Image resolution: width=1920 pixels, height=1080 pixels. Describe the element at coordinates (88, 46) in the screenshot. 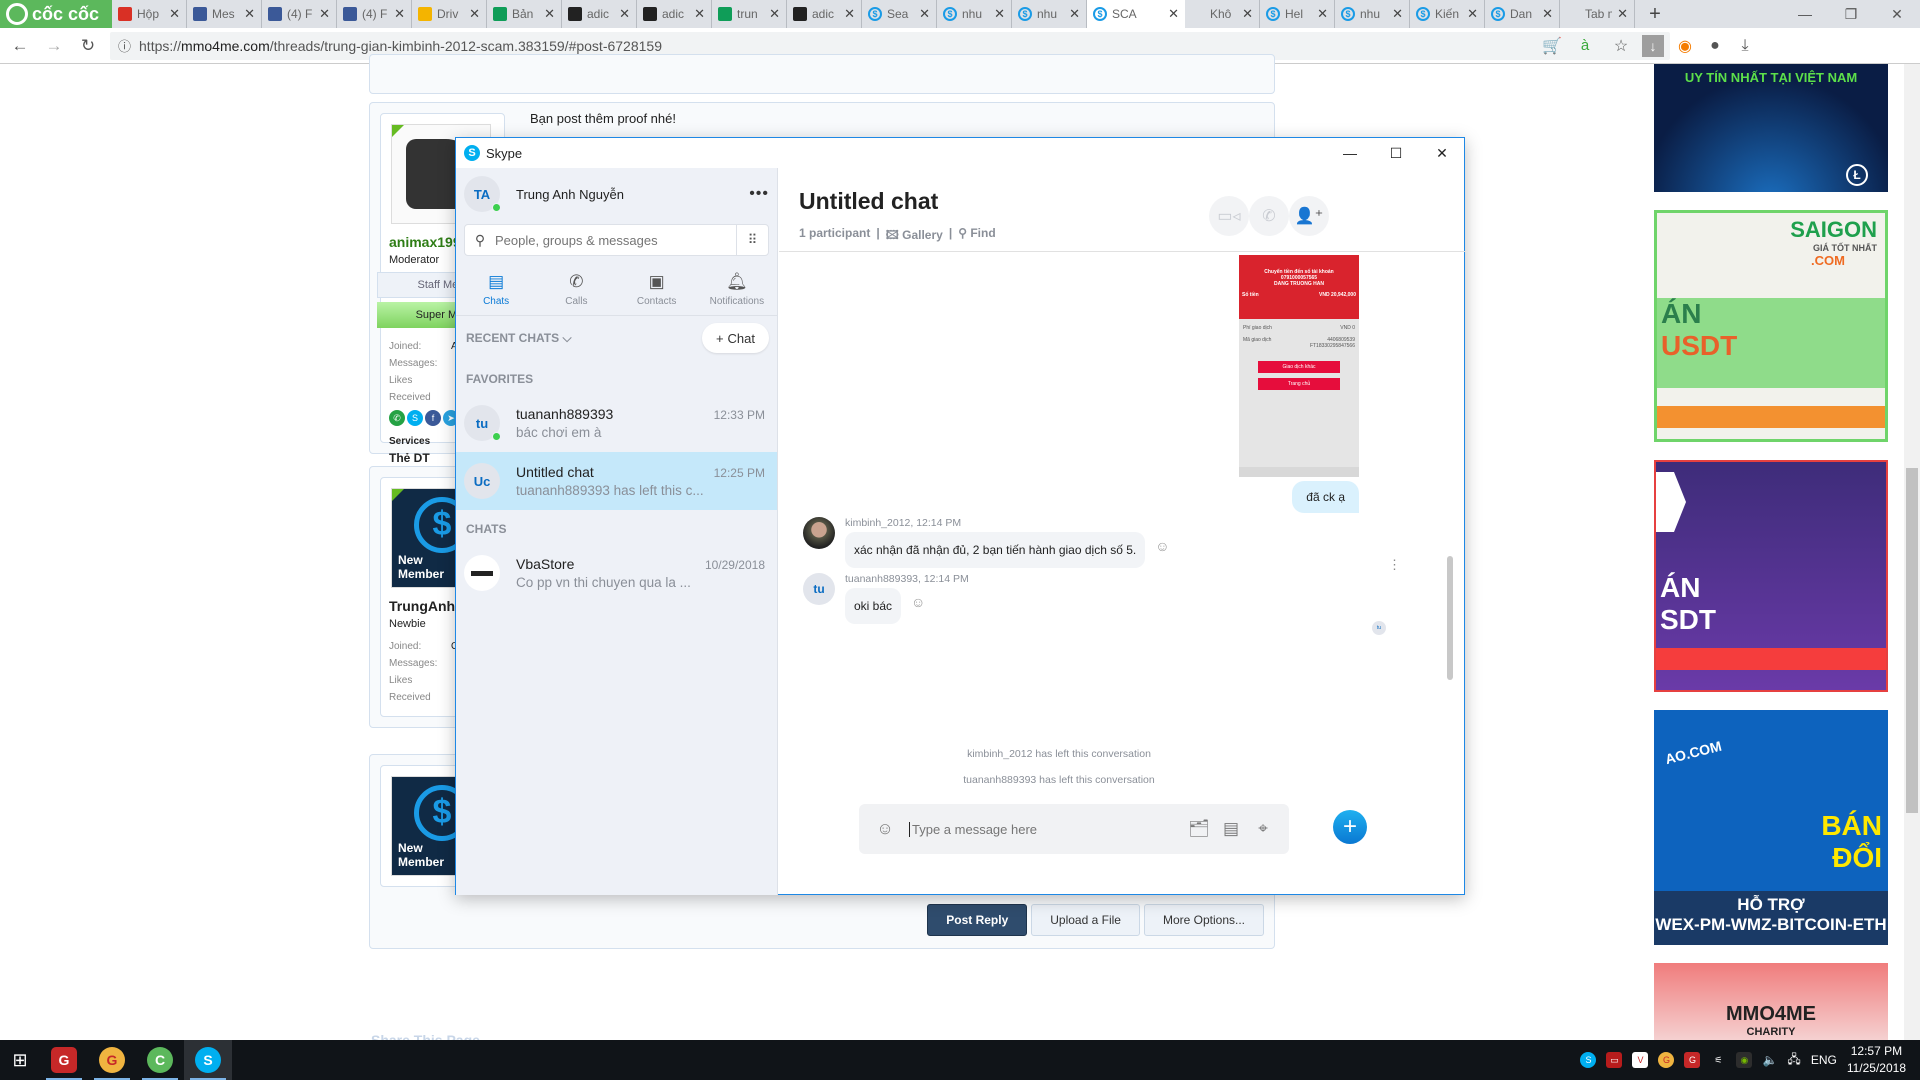

I see `reload-icon: ↻` at that location.